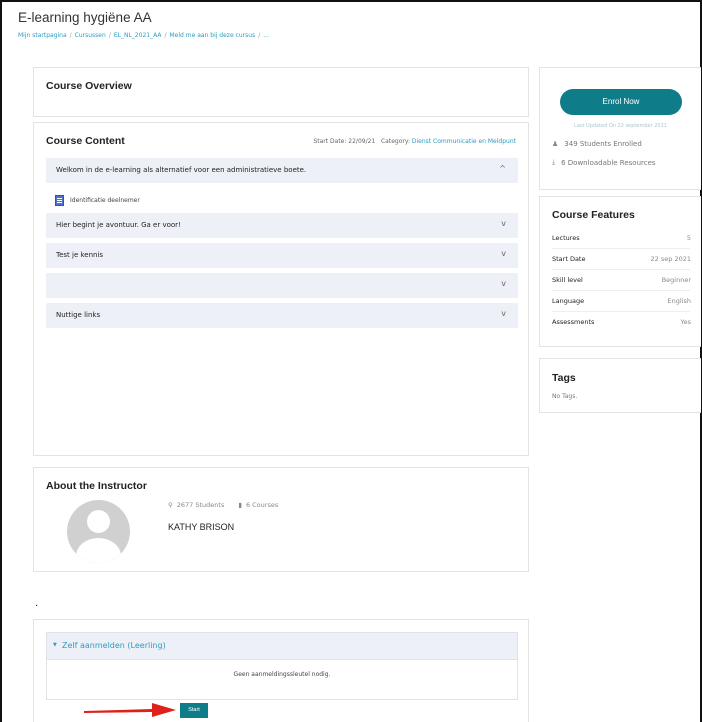  I want to click on category-link: Dienst Communicatie en Meldpunt, so click(464, 141).